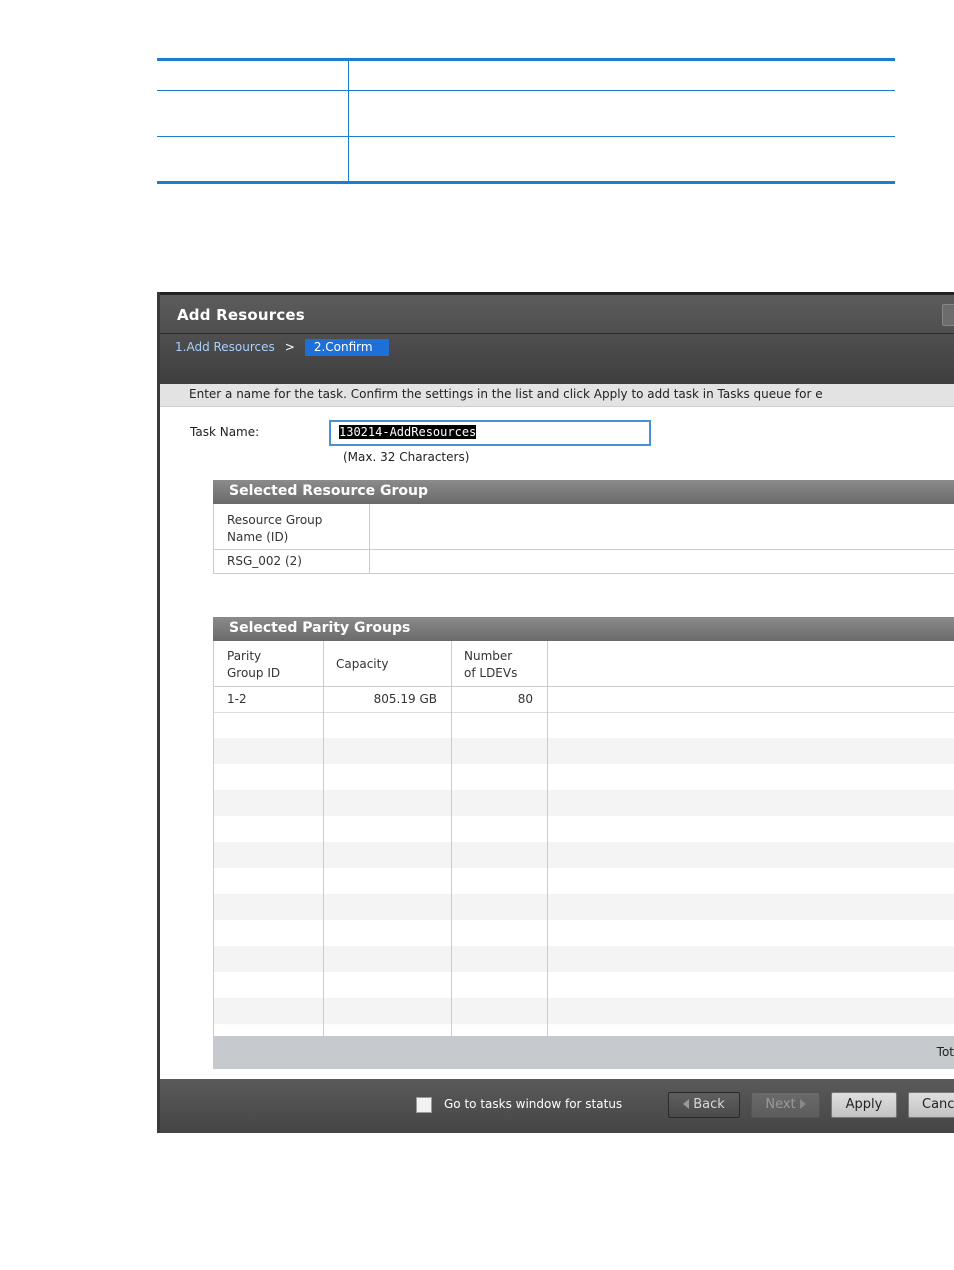 This screenshot has height=1270, width=954. Describe the element at coordinates (488, 656) in the screenshot. I see `column-header-line: Number` at that location.